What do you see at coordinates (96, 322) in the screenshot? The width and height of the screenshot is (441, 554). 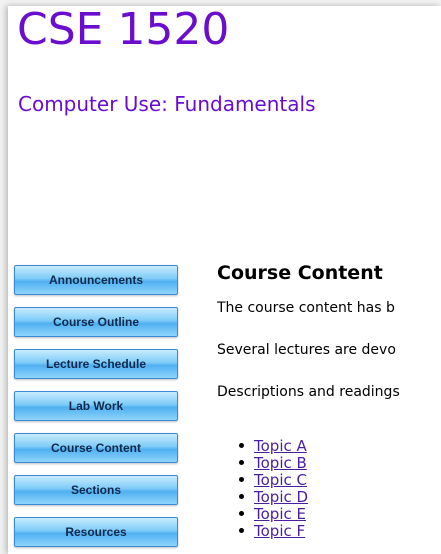 I see `nav-button-course-outline: Course Outline` at bounding box center [96, 322].